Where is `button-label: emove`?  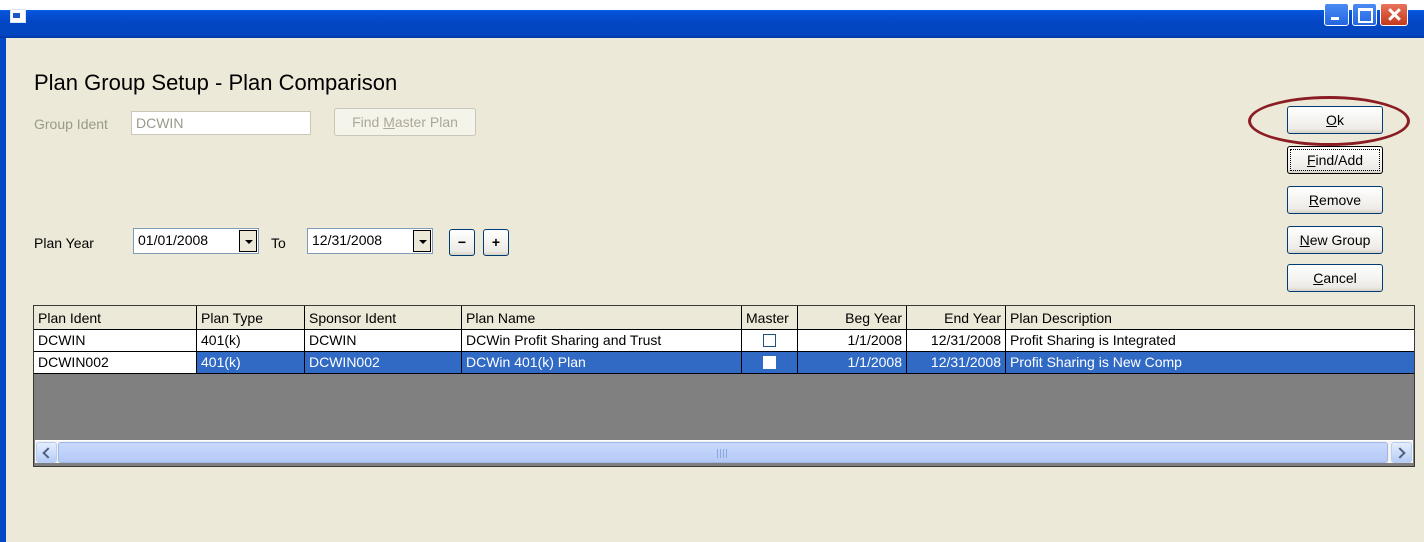
button-label: emove is located at coordinates (1340, 200).